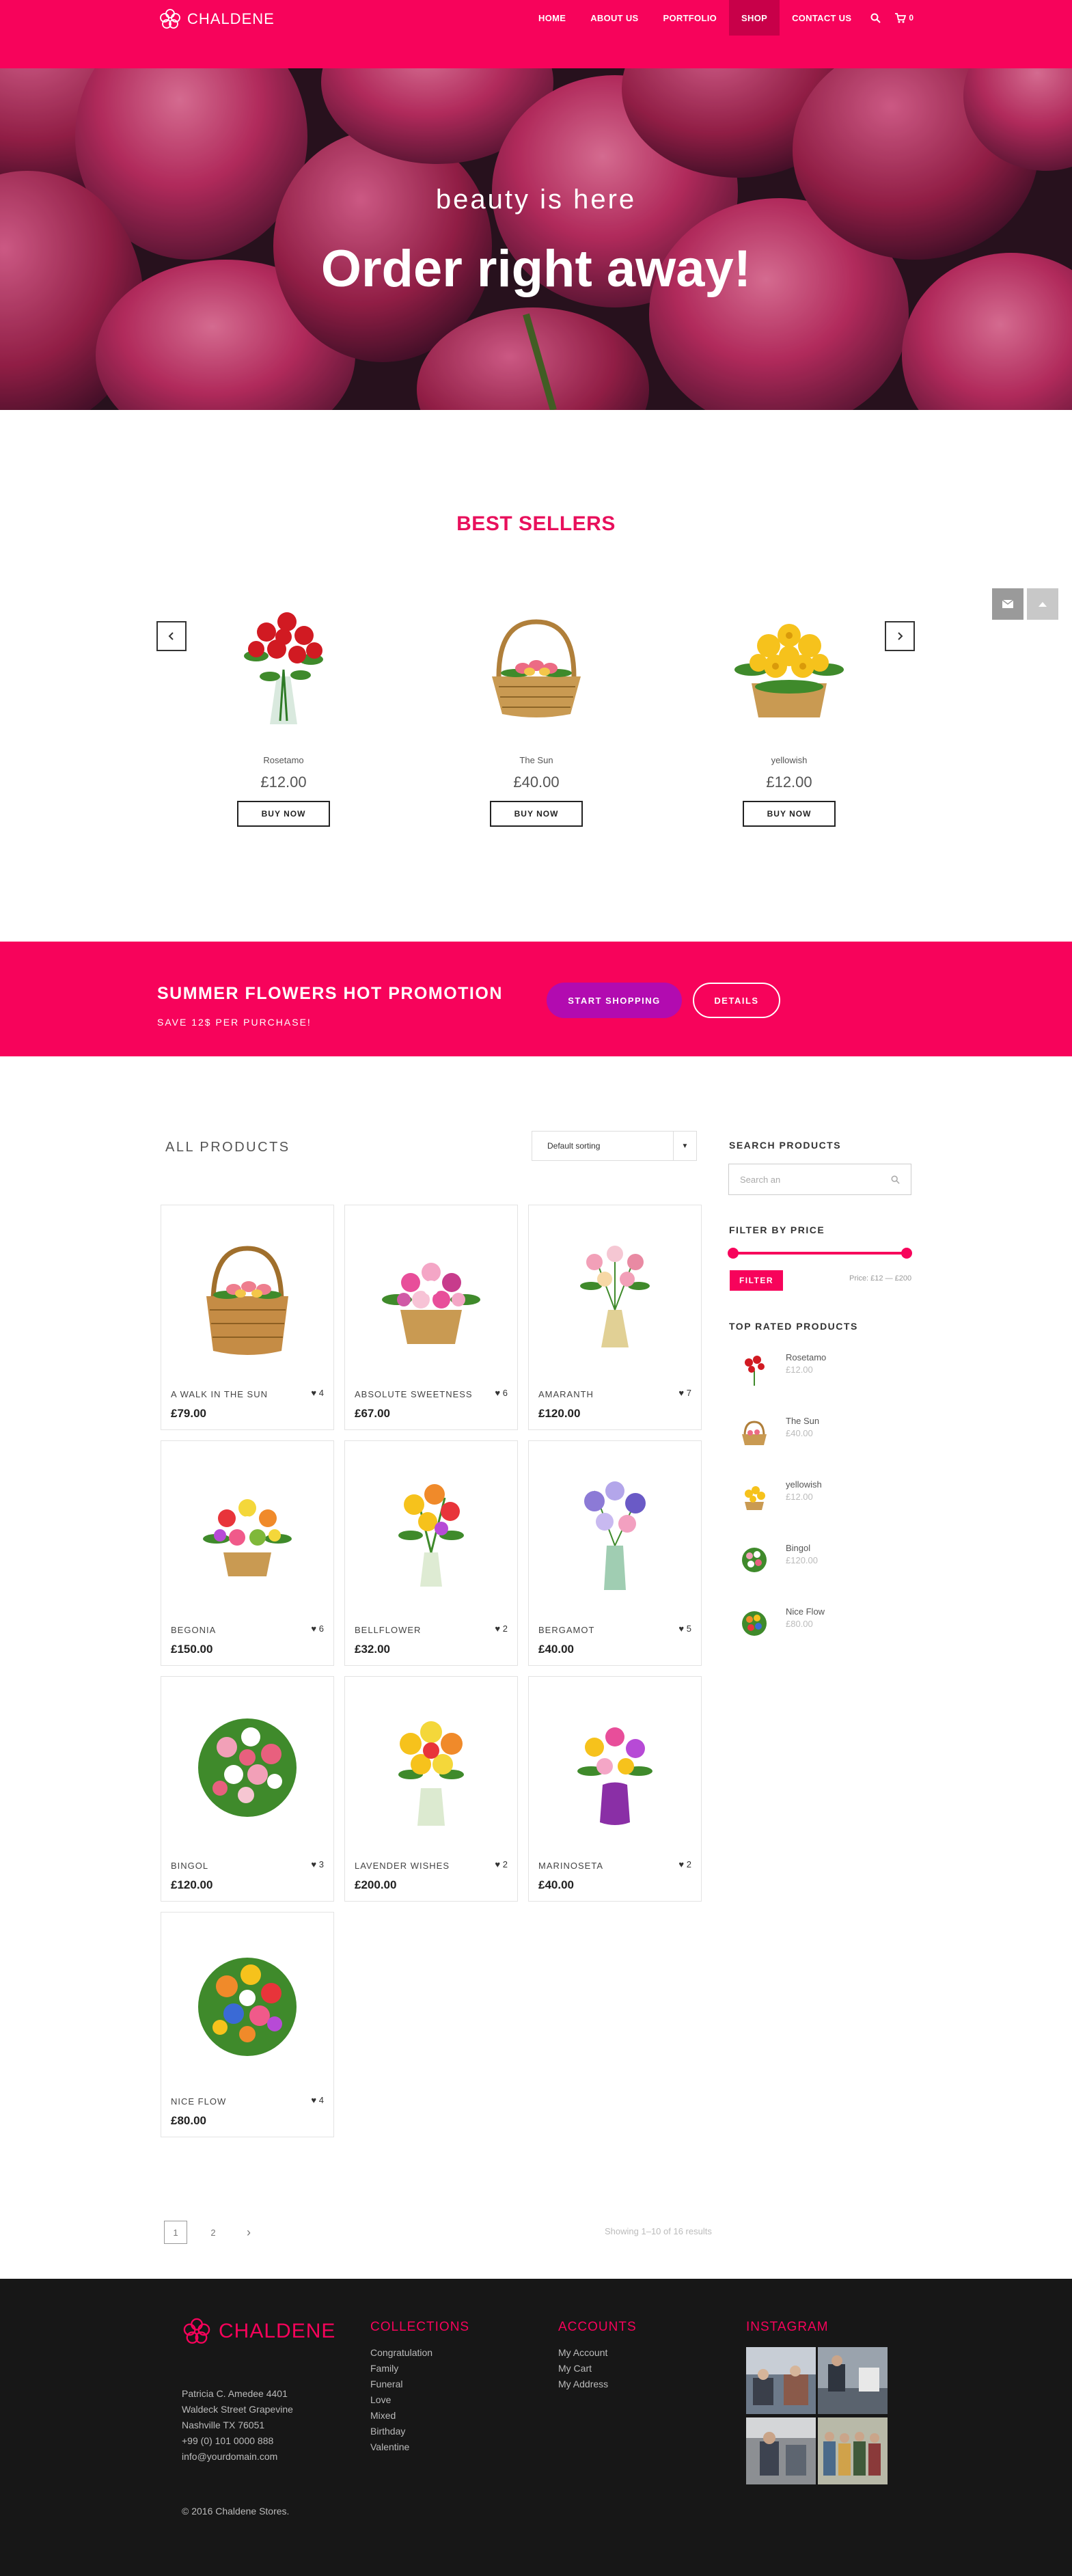  What do you see at coordinates (175, 2232) in the screenshot?
I see `page-1-button: 1` at bounding box center [175, 2232].